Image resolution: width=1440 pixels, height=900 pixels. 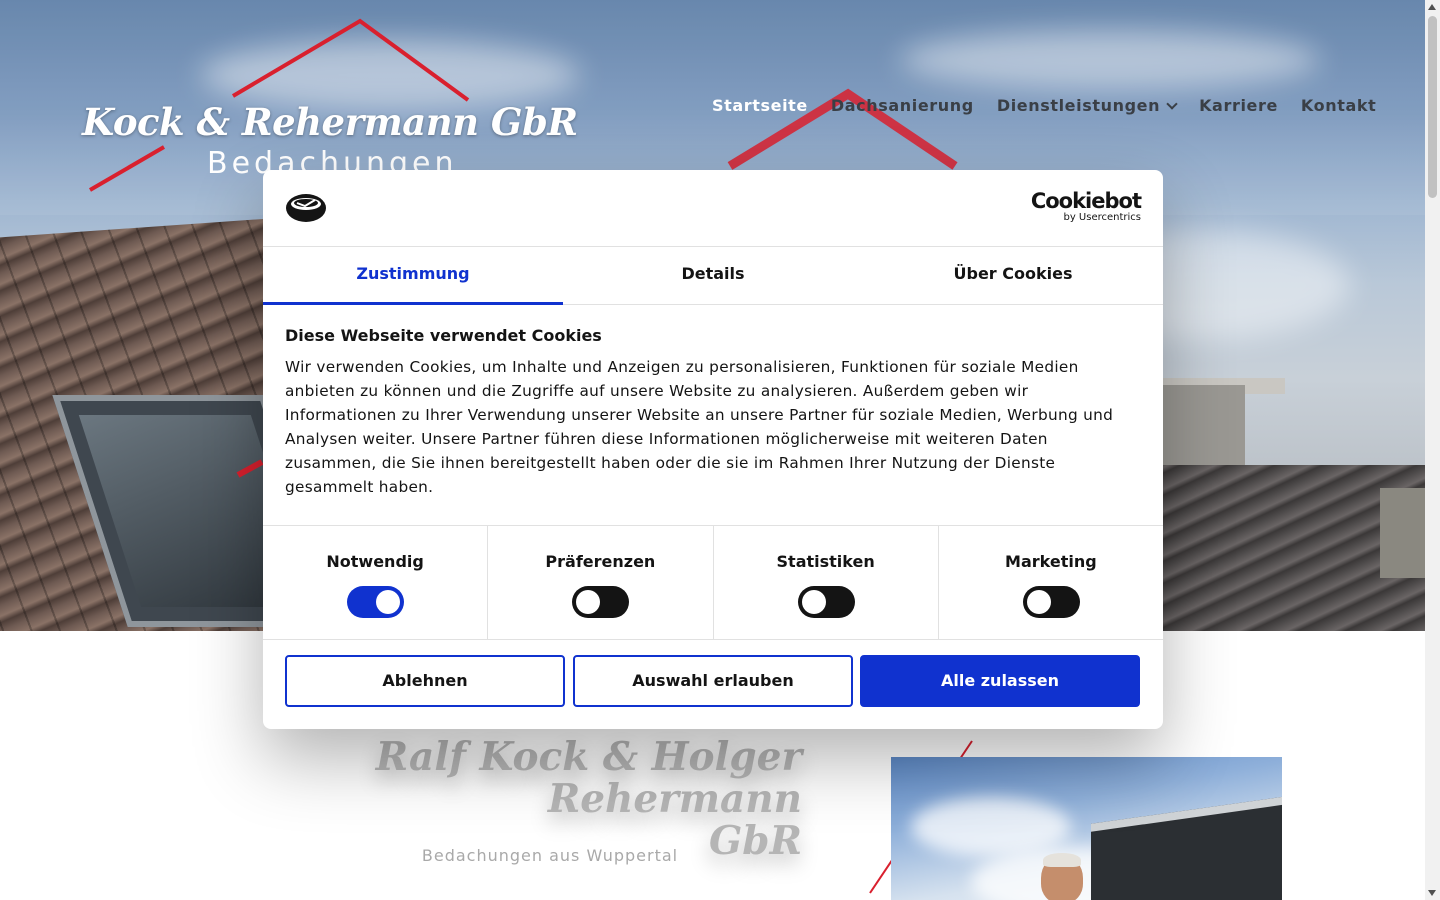 What do you see at coordinates (1086, 201) in the screenshot?
I see `cookiebot-brand: Cookiebot` at bounding box center [1086, 201].